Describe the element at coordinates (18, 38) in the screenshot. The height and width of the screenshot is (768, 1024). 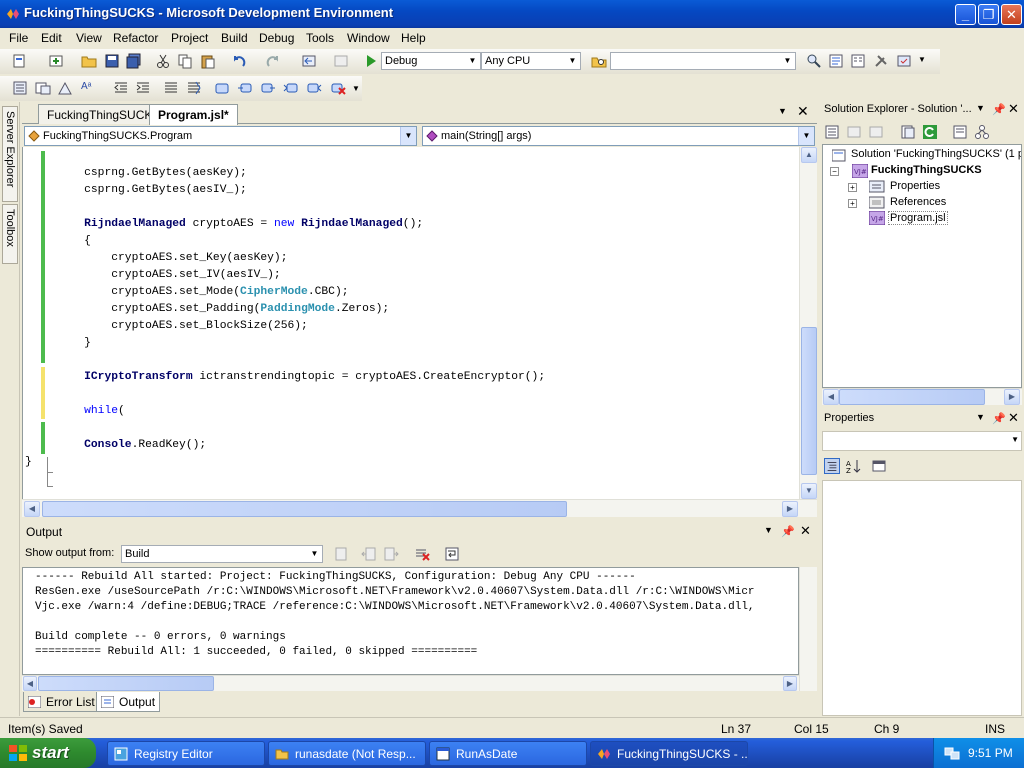
I see `menu-file: File` at that location.